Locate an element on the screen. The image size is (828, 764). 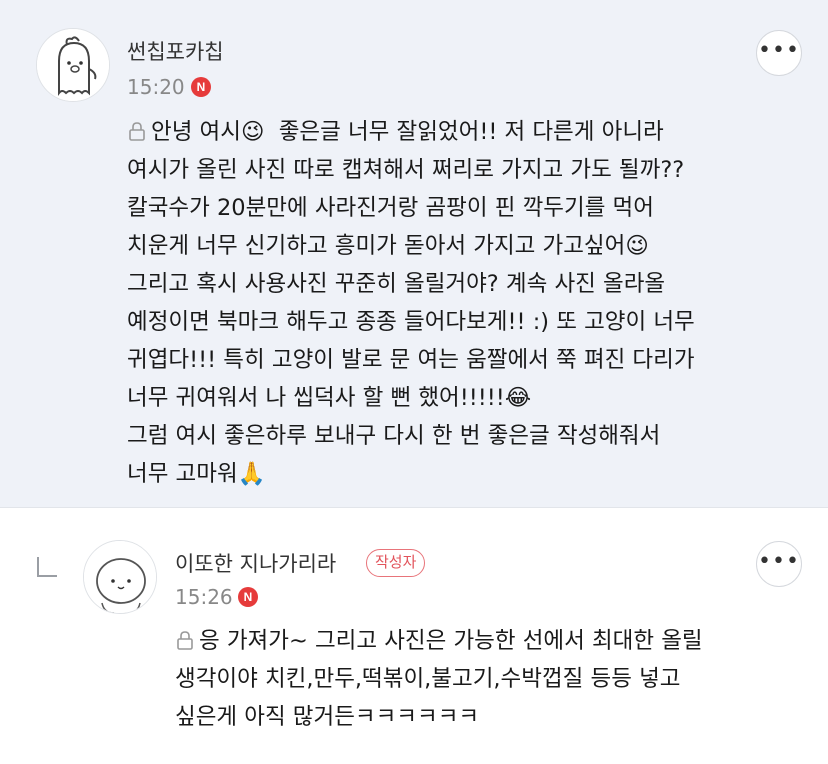
ghost-character-avatar-icon is located at coordinates (73, 65).